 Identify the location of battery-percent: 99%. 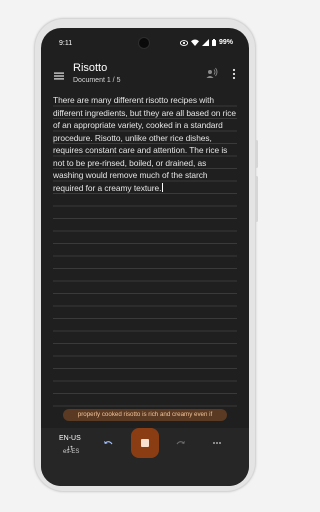
(225, 42).